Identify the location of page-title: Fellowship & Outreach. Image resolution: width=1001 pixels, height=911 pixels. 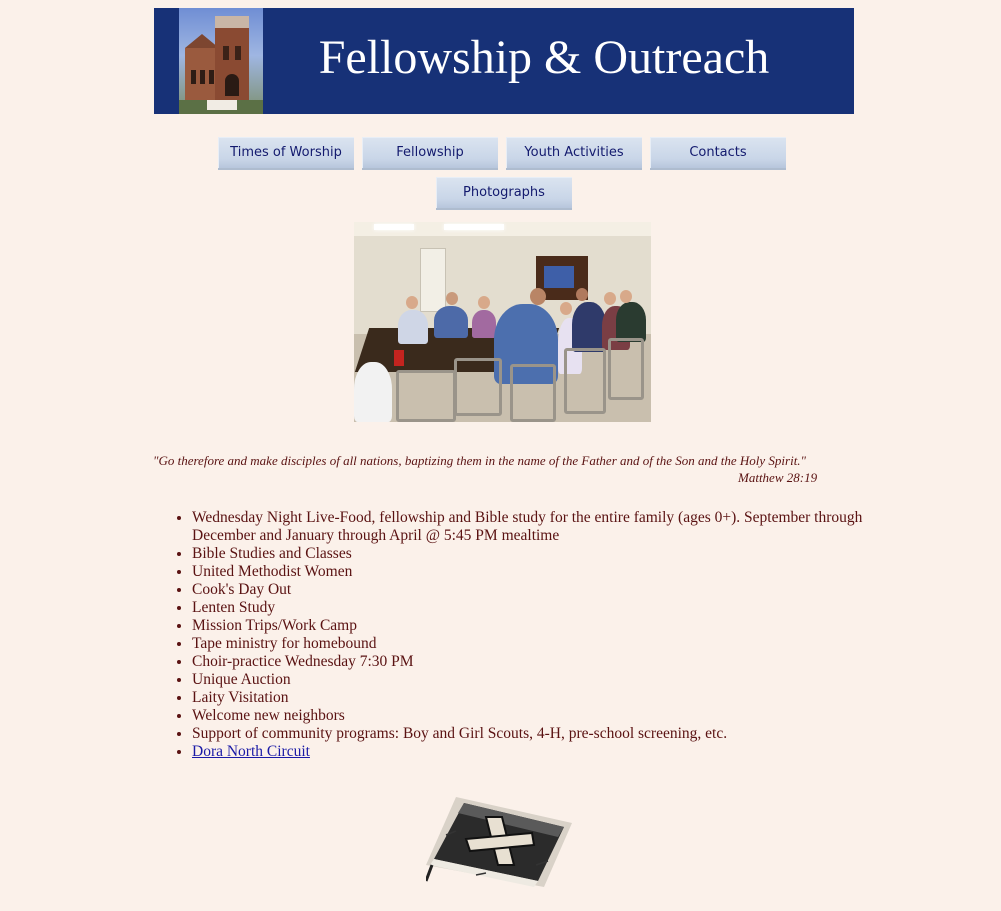
(544, 57).